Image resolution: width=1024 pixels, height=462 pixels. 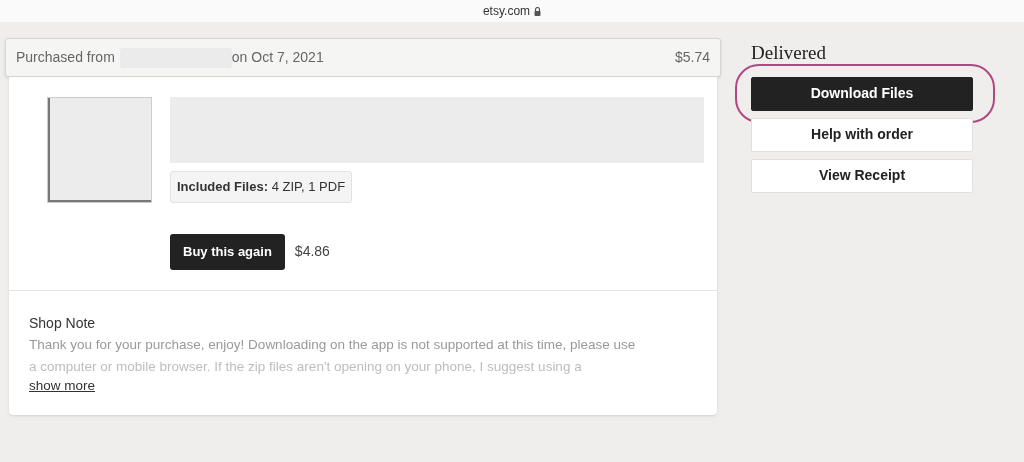 What do you see at coordinates (789, 53) in the screenshot?
I see `order-status: Delivered` at bounding box center [789, 53].